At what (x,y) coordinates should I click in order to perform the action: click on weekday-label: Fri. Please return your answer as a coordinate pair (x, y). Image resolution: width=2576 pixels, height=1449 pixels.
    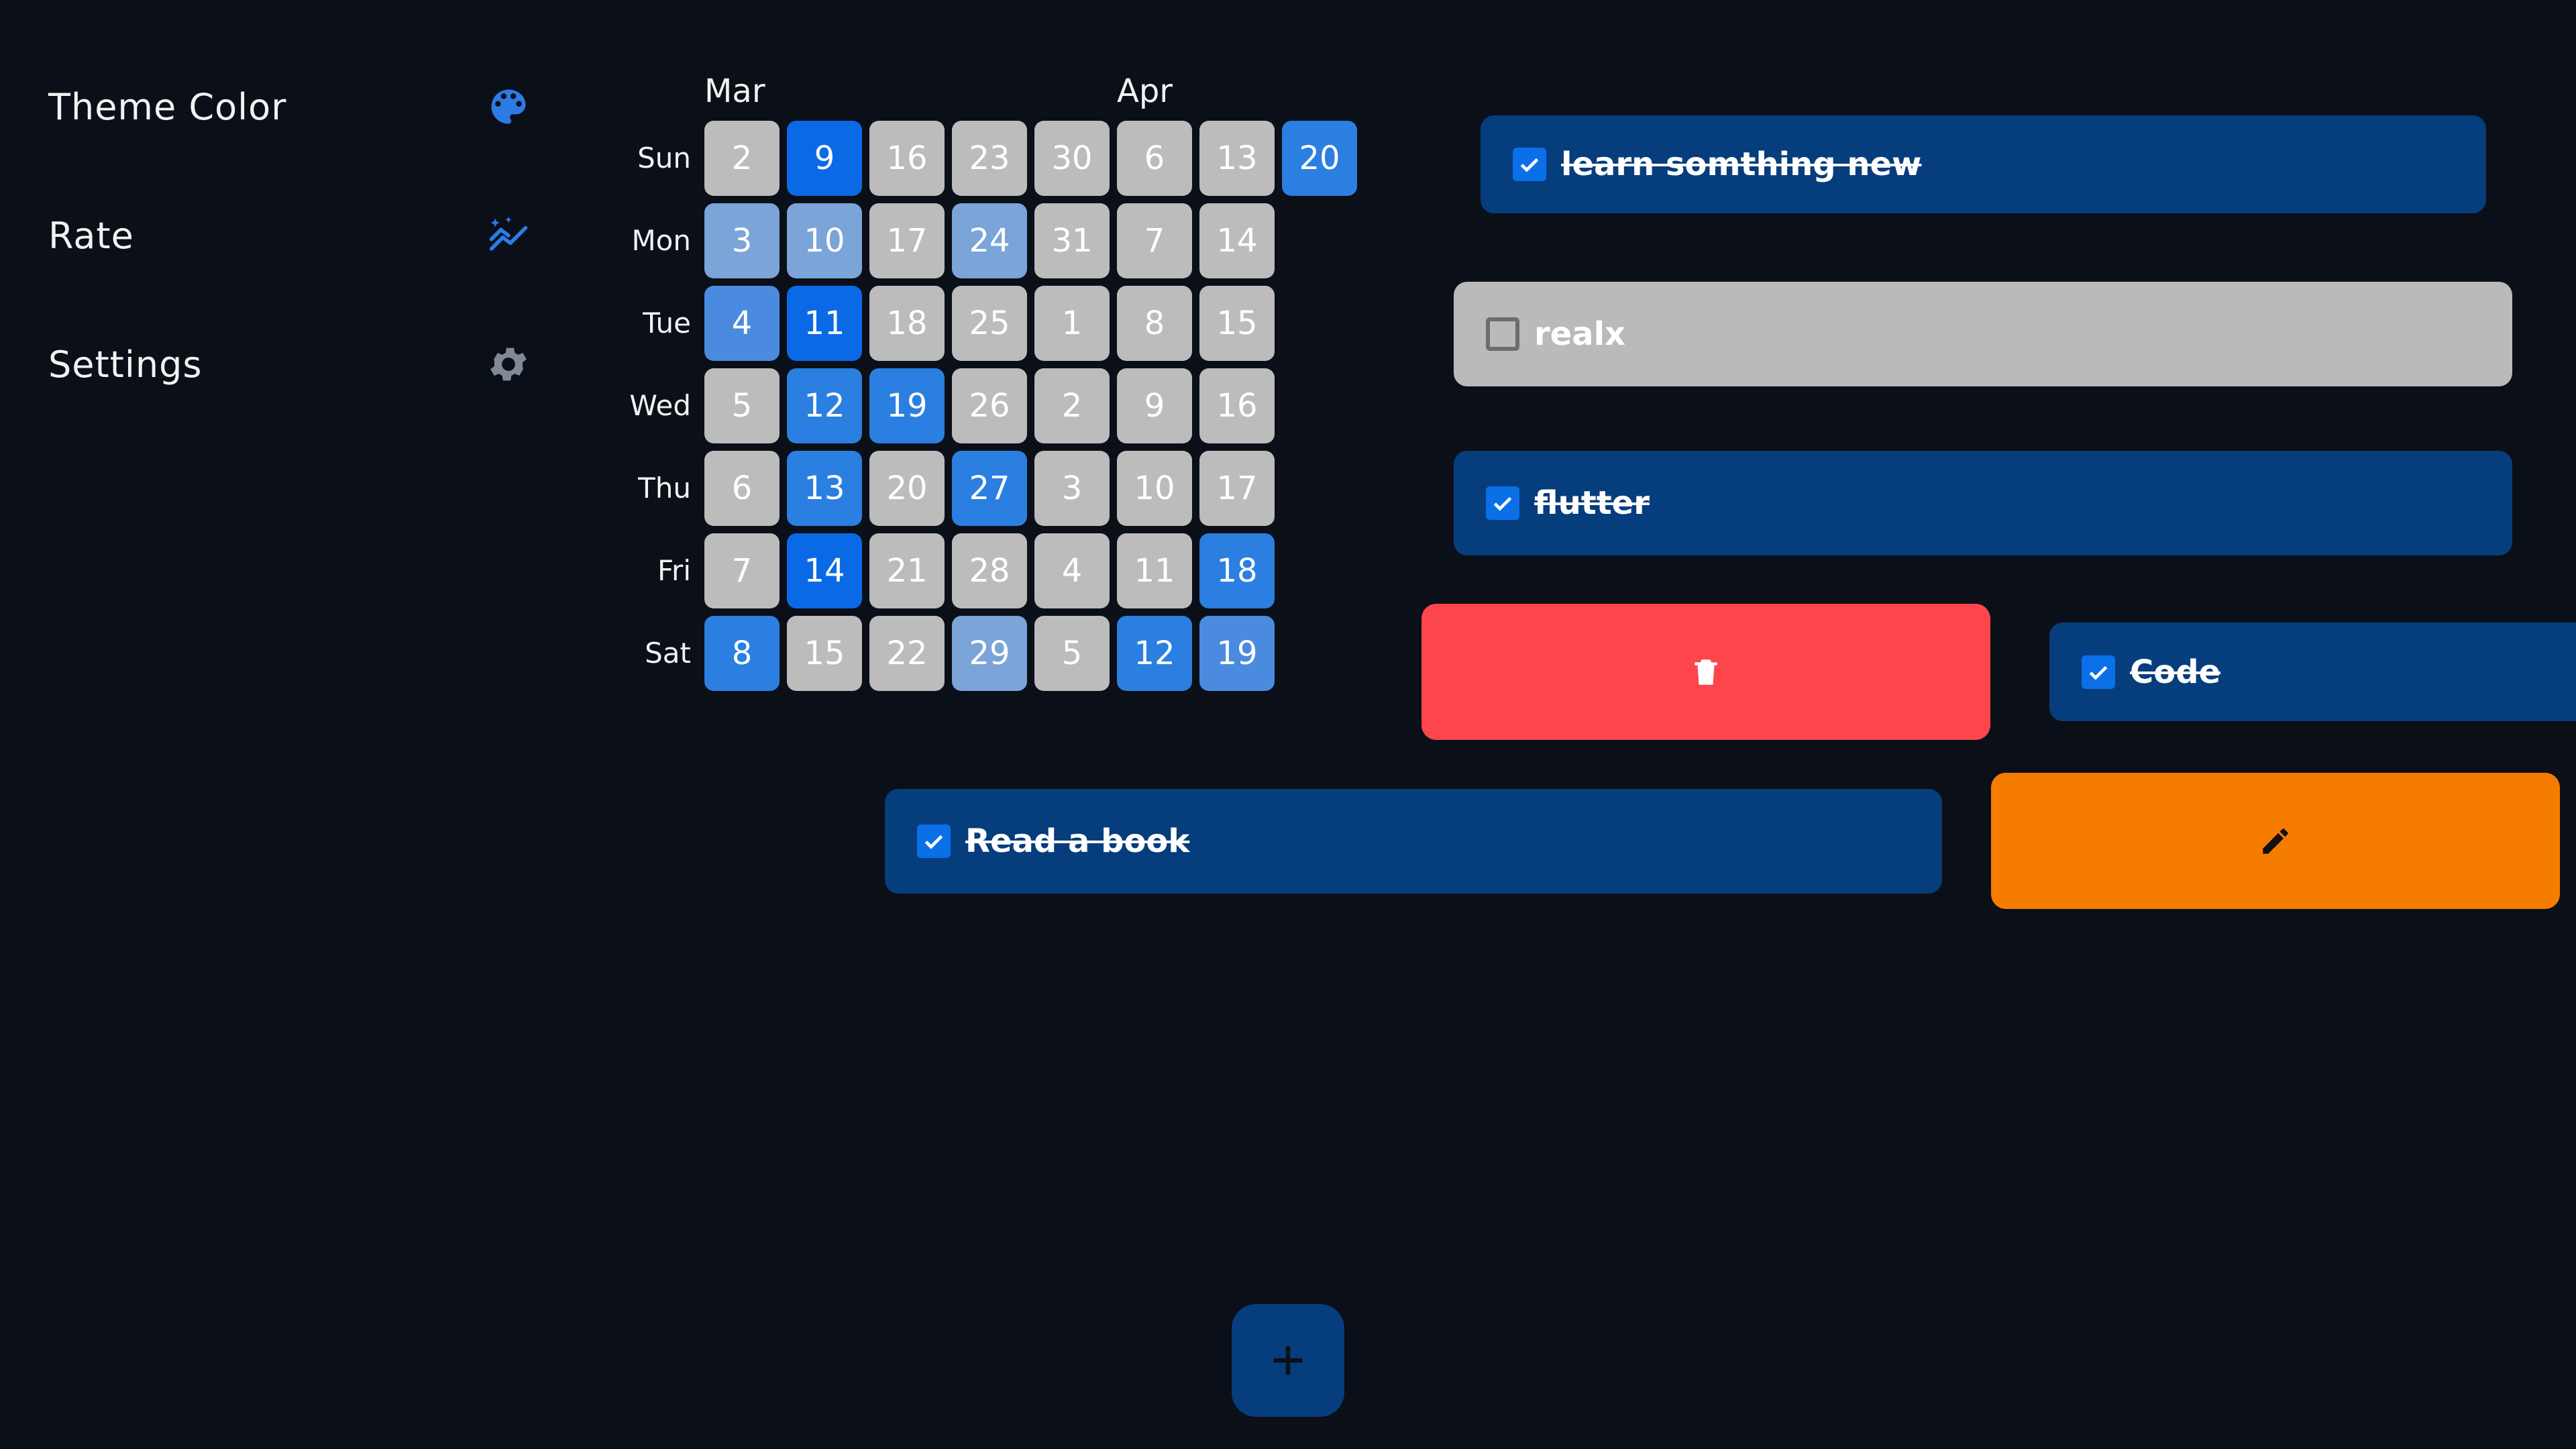
    Looking at the image, I should click on (674, 570).